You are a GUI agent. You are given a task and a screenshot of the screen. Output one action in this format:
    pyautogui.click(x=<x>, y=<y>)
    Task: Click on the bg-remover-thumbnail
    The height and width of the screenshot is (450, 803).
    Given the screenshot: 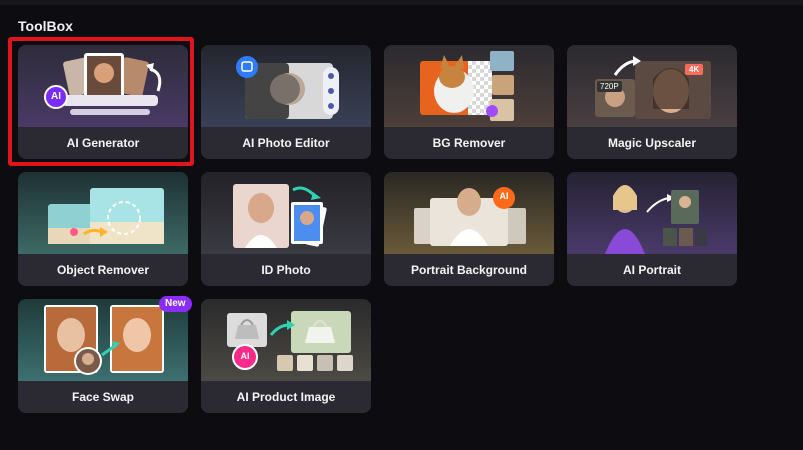 What is the action you would take?
    pyautogui.click(x=469, y=86)
    